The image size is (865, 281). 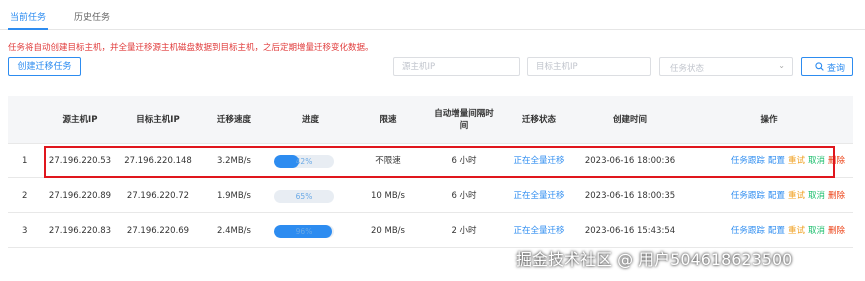 I want to click on progress-bar: 96%, so click(x=304, y=231).